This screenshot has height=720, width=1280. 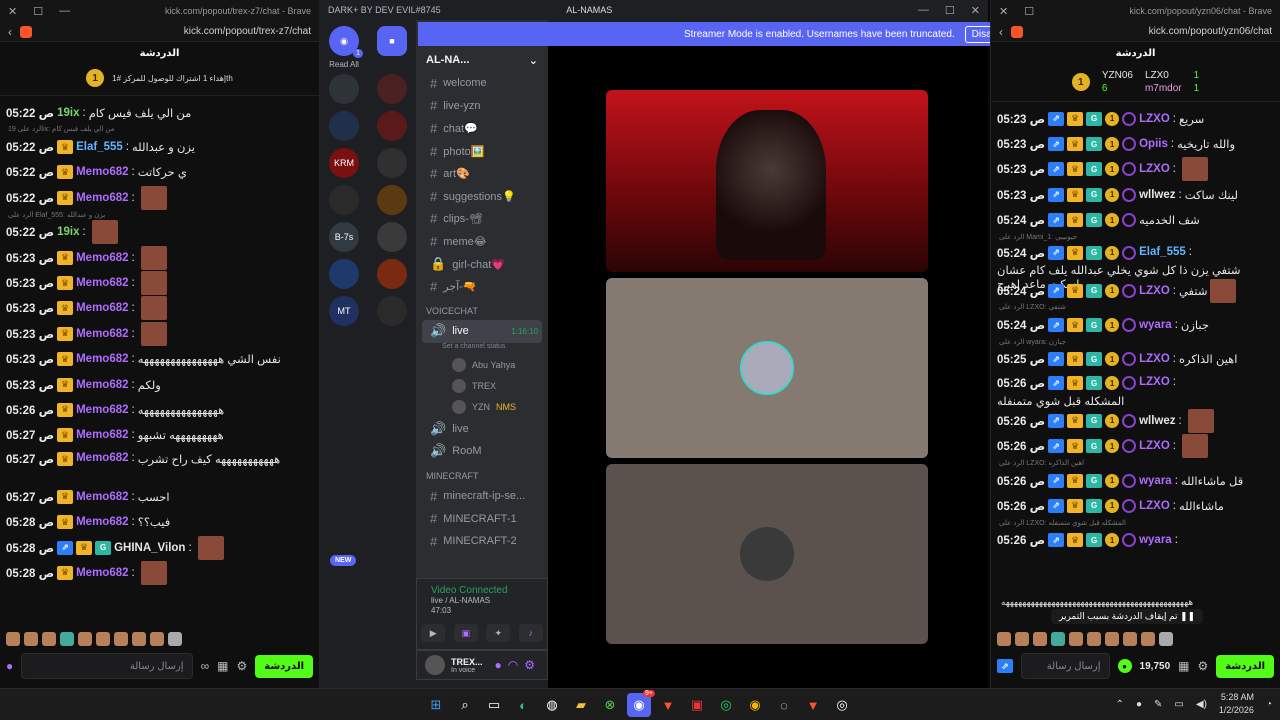 What do you see at coordinates (610, 705) in the screenshot?
I see `xbox-icon: ⊗` at bounding box center [610, 705].